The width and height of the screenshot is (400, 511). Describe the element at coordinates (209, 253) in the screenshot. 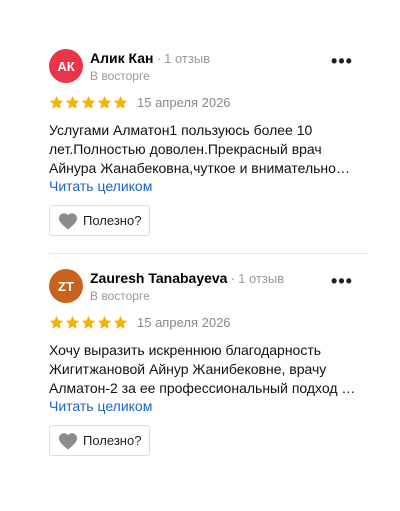

I see `divider` at that location.